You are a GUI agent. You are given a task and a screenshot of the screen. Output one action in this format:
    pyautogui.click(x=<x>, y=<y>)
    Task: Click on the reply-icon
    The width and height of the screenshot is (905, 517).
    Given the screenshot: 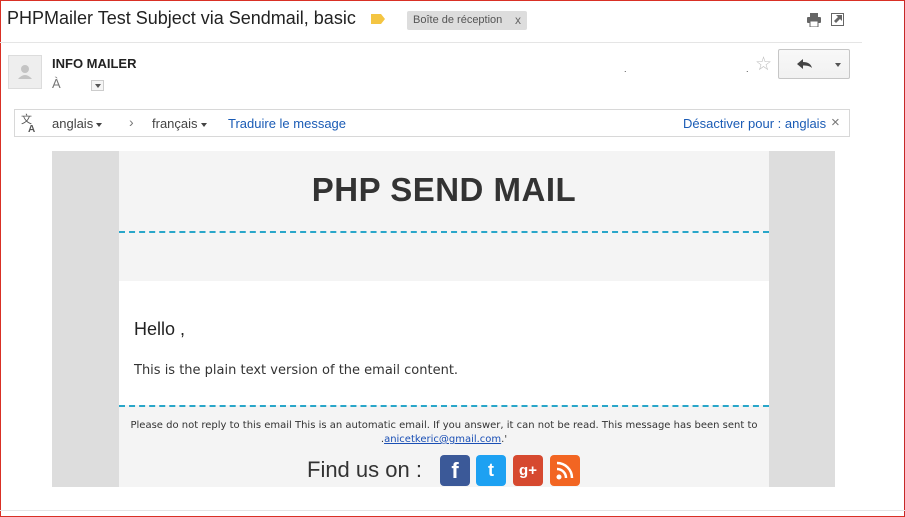 What is the action you would take?
    pyautogui.click(x=804, y=64)
    